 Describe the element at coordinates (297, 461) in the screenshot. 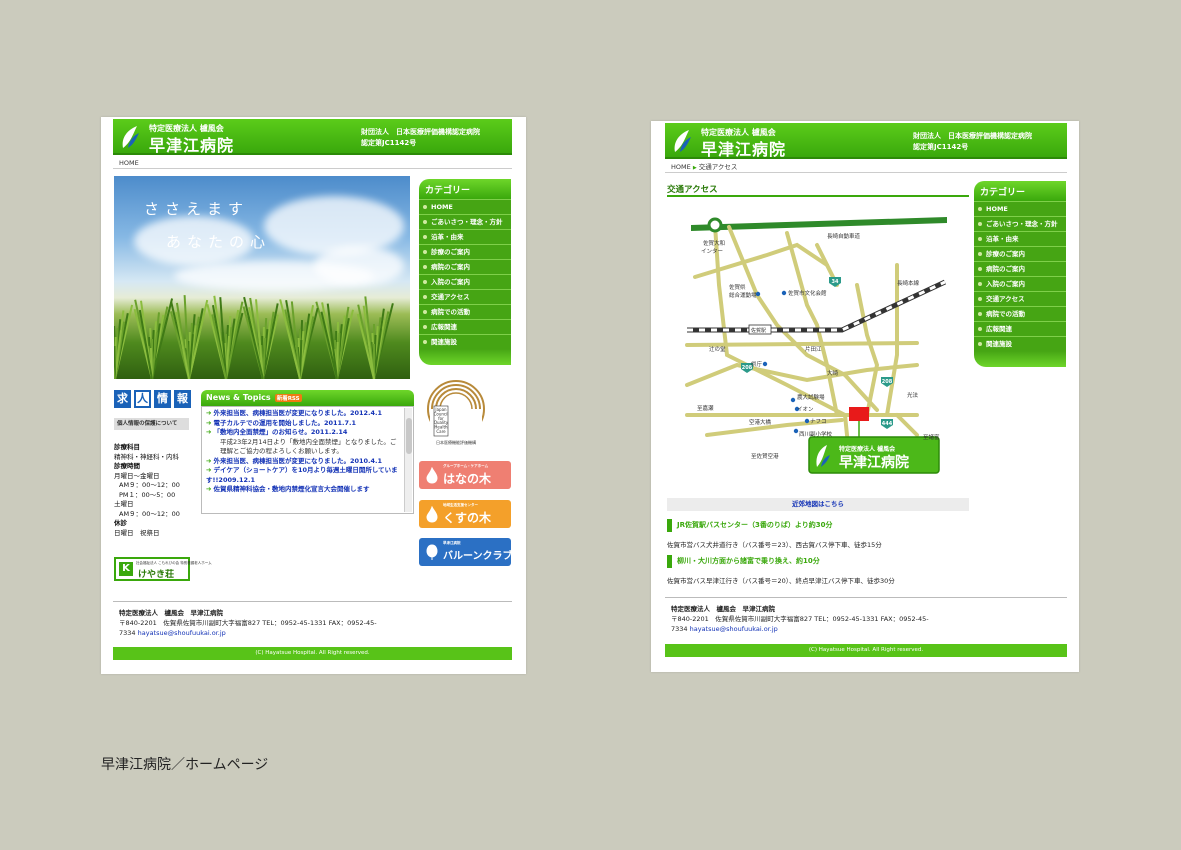

I see `news-title-text: 外来担当医、病棟担当医が変更になりました。2010.4.1` at that location.